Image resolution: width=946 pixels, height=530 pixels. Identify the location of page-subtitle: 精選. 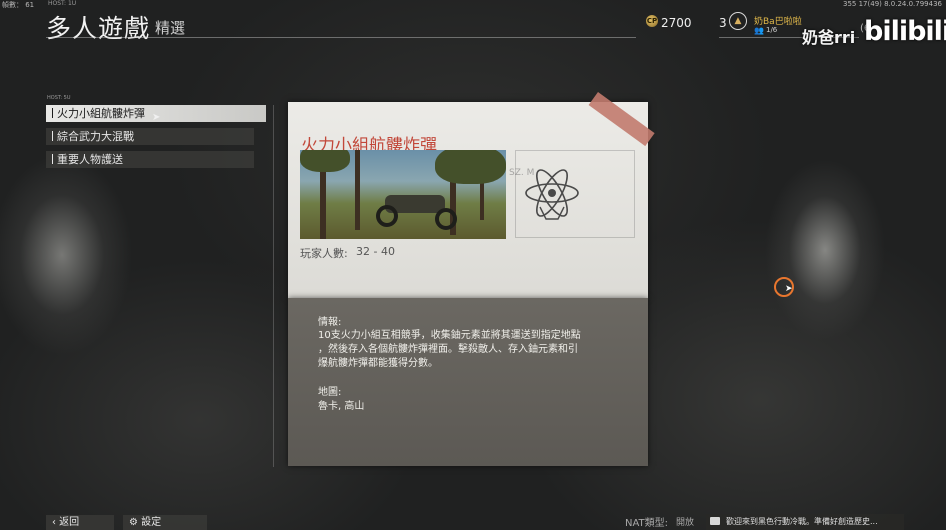
(170, 28).